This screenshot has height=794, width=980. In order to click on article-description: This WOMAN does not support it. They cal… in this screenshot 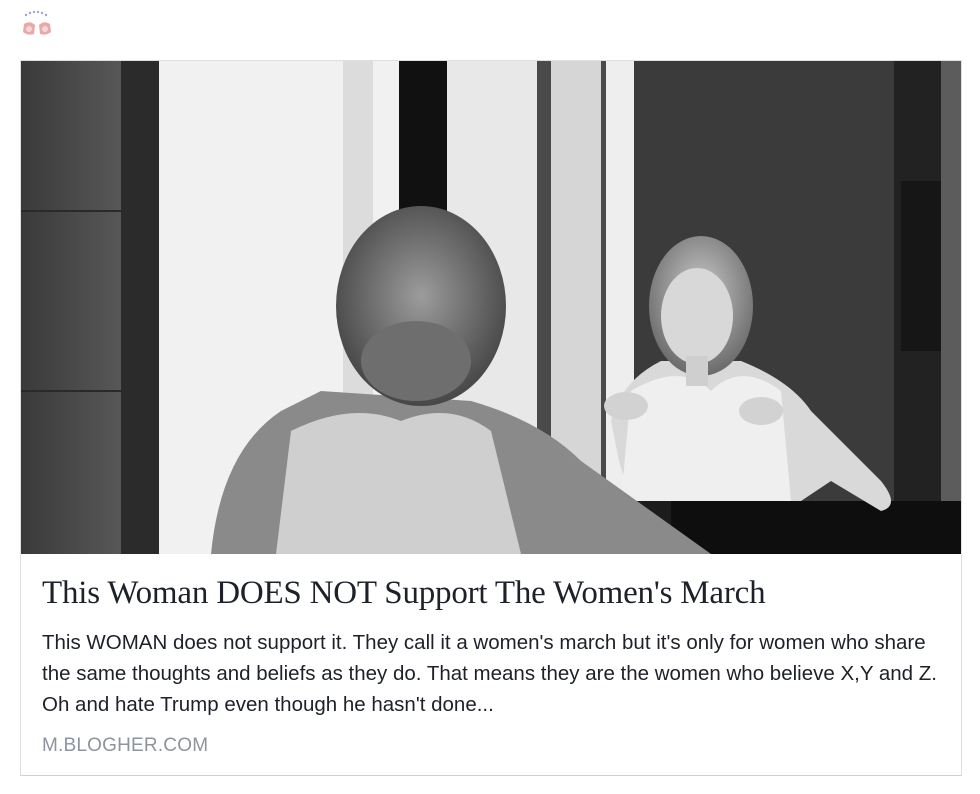, I will do `click(489, 673)`.